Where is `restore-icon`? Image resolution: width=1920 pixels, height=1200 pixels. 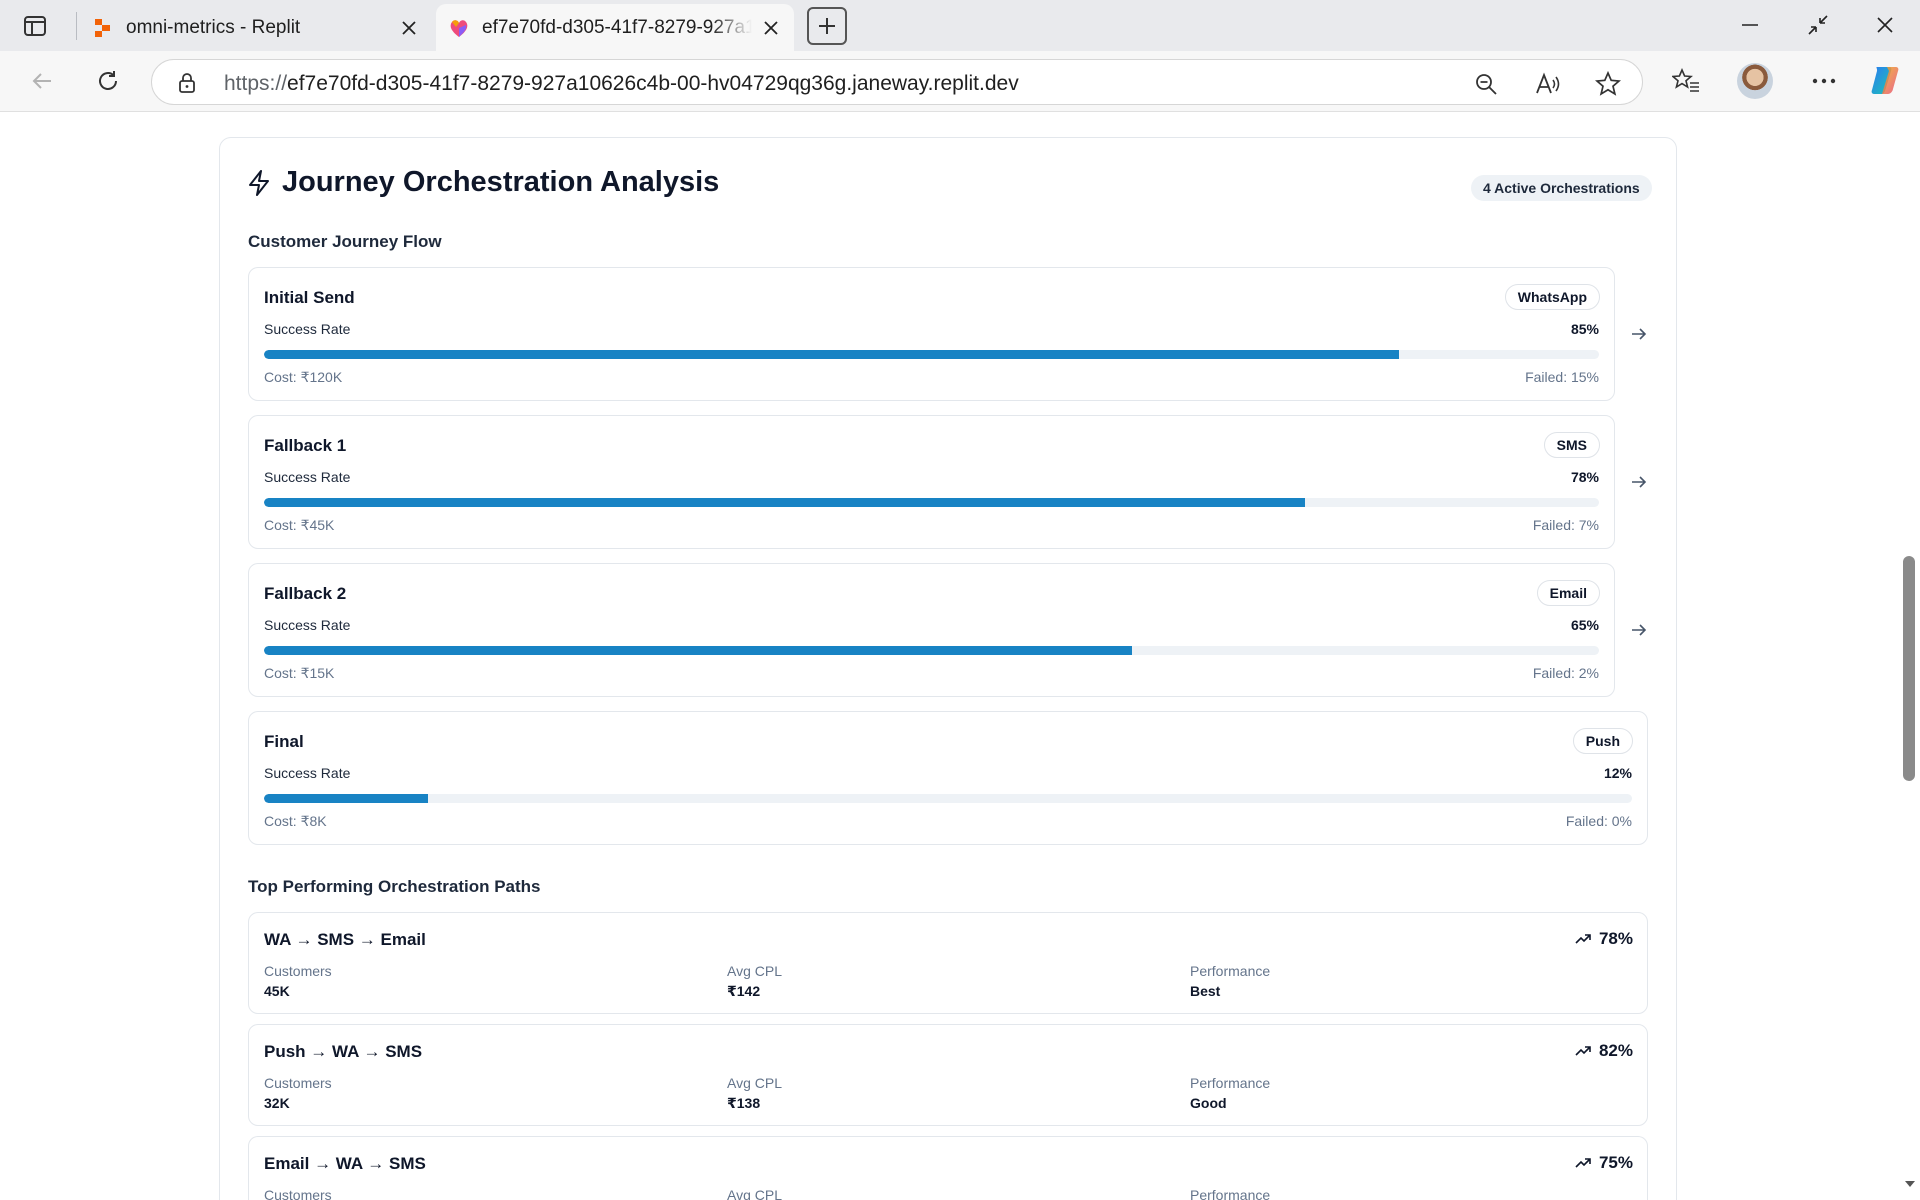
restore-icon is located at coordinates (1818, 25).